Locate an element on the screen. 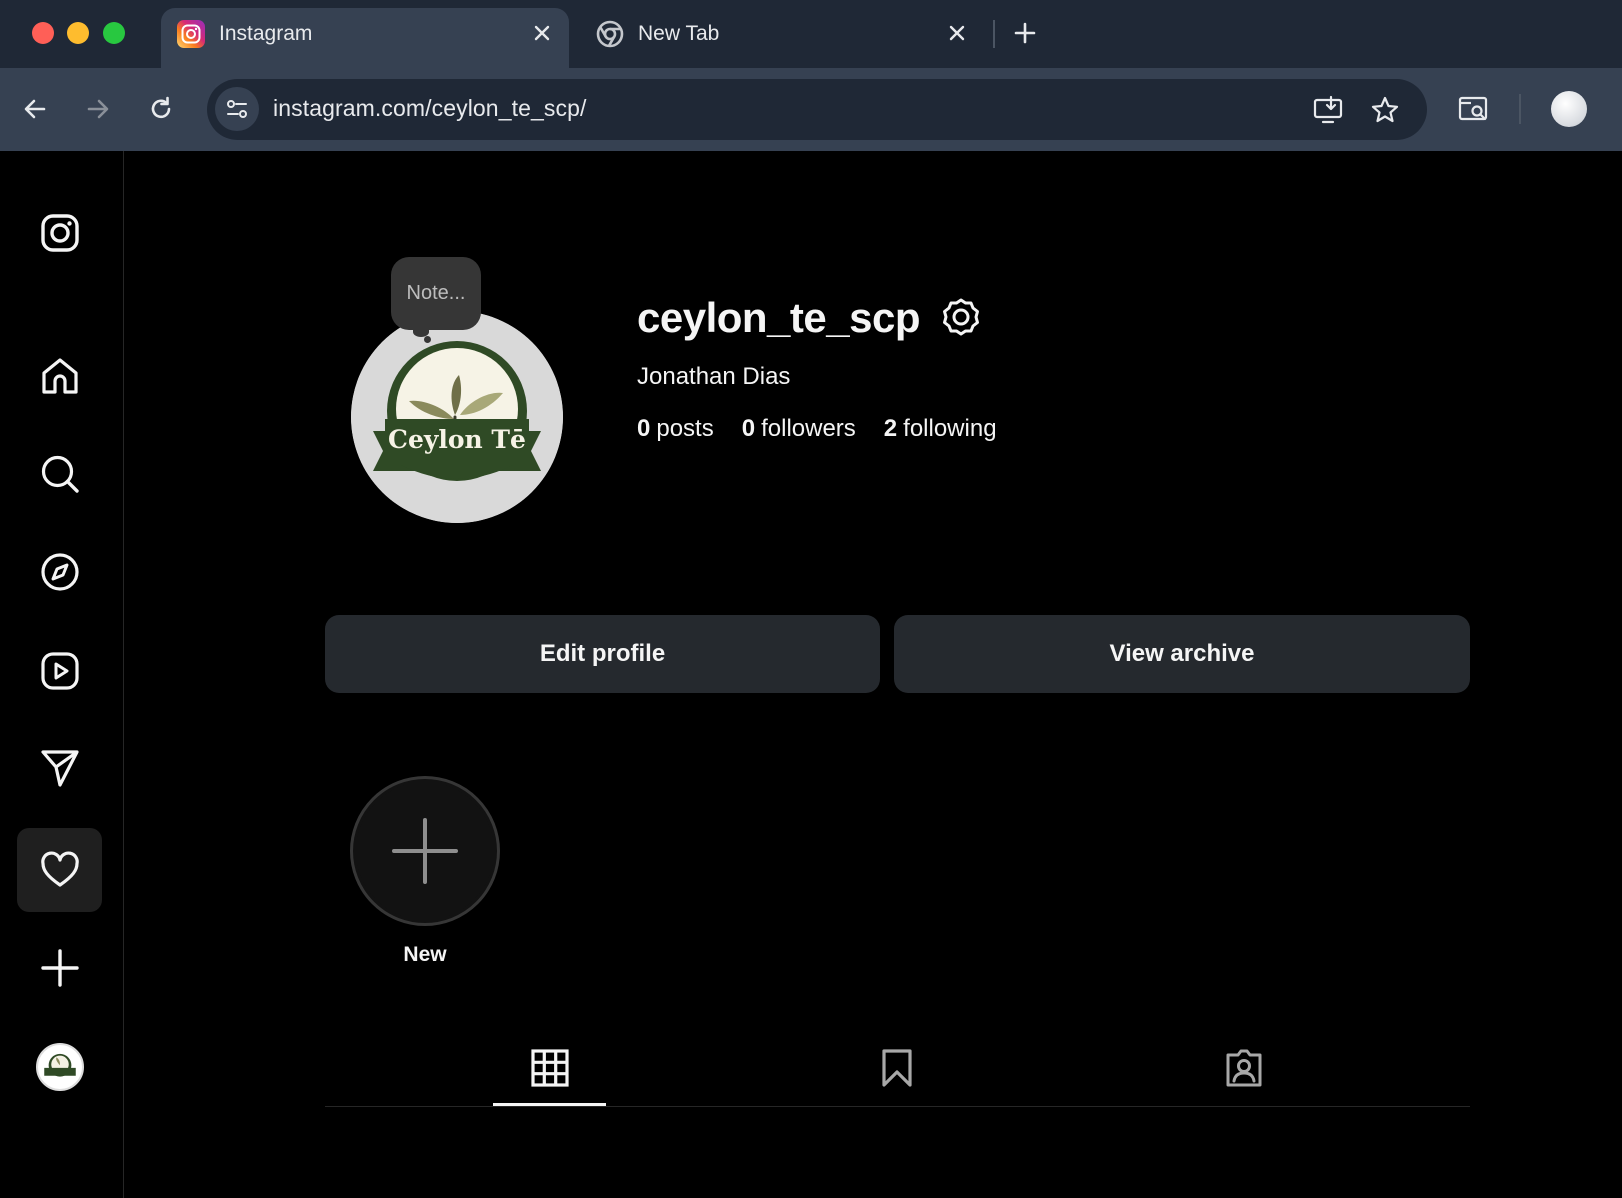 The image size is (1622, 1198). browser-tab-bar: Instagram New Tab is located at coordinates (811, 34).